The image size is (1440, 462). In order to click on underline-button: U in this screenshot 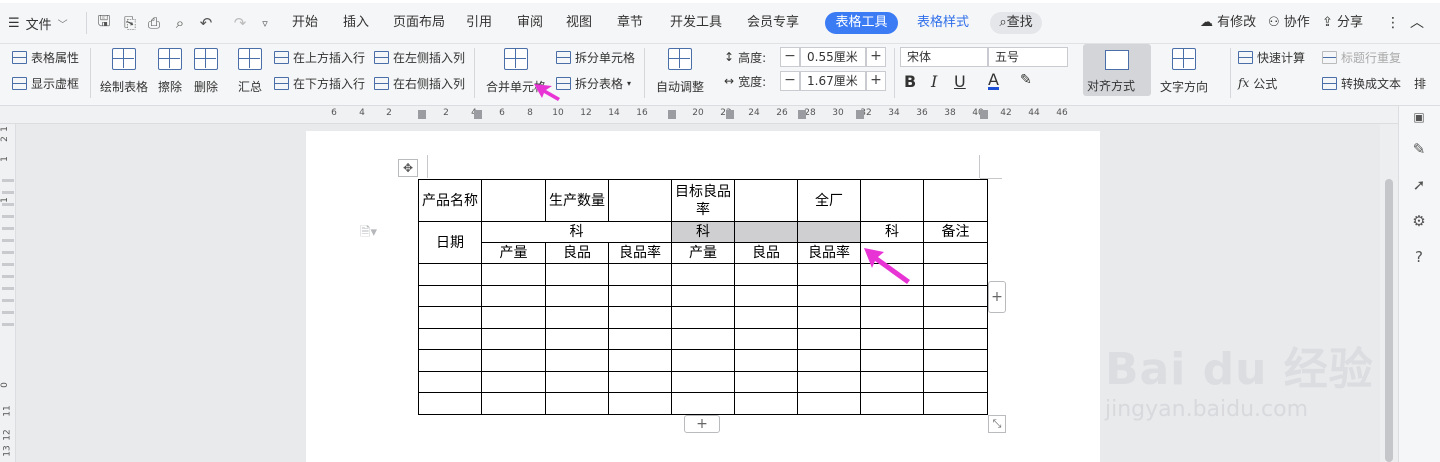, I will do `click(960, 81)`.